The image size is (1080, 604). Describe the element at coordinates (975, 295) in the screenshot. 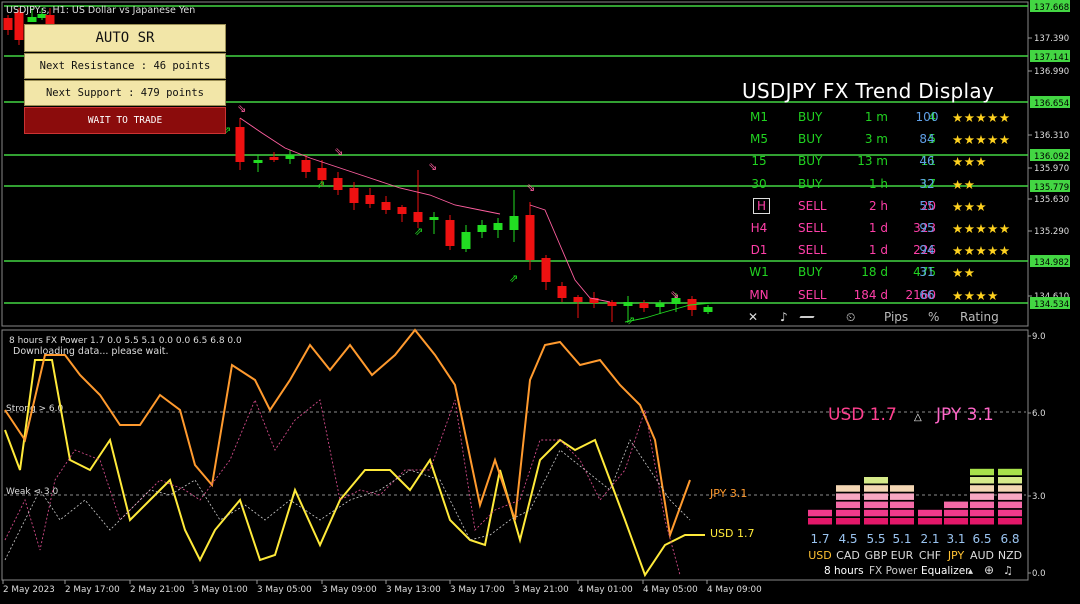

I see `trend-rating-stars: ★★★★` at that location.